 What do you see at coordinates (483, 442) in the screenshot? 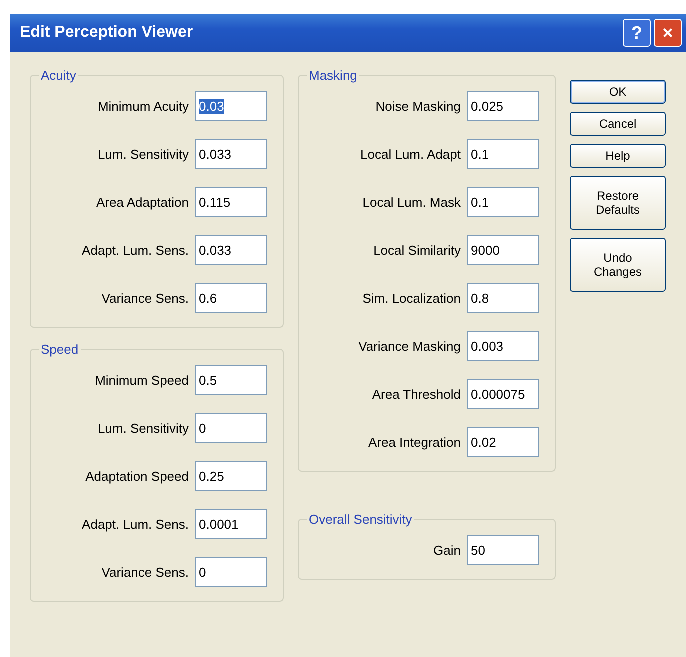
I see `field-value: 0.02` at bounding box center [483, 442].